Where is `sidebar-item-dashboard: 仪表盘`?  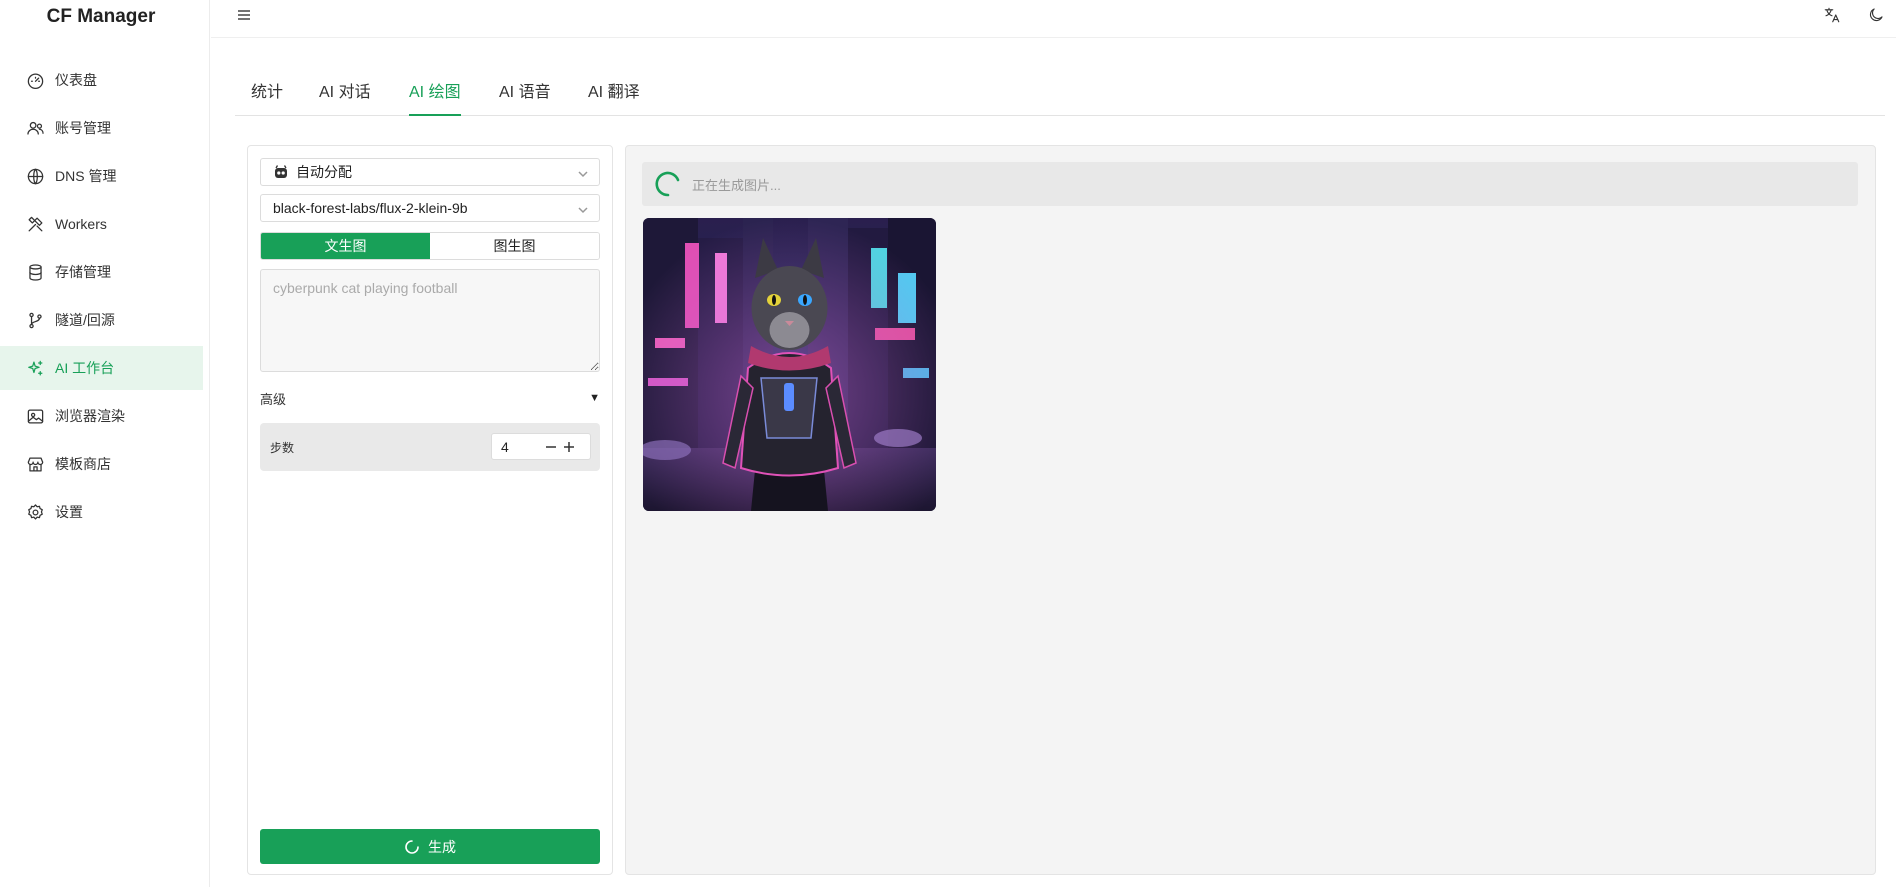
sidebar-item-dashboard: 仪表盘 is located at coordinates (101, 80).